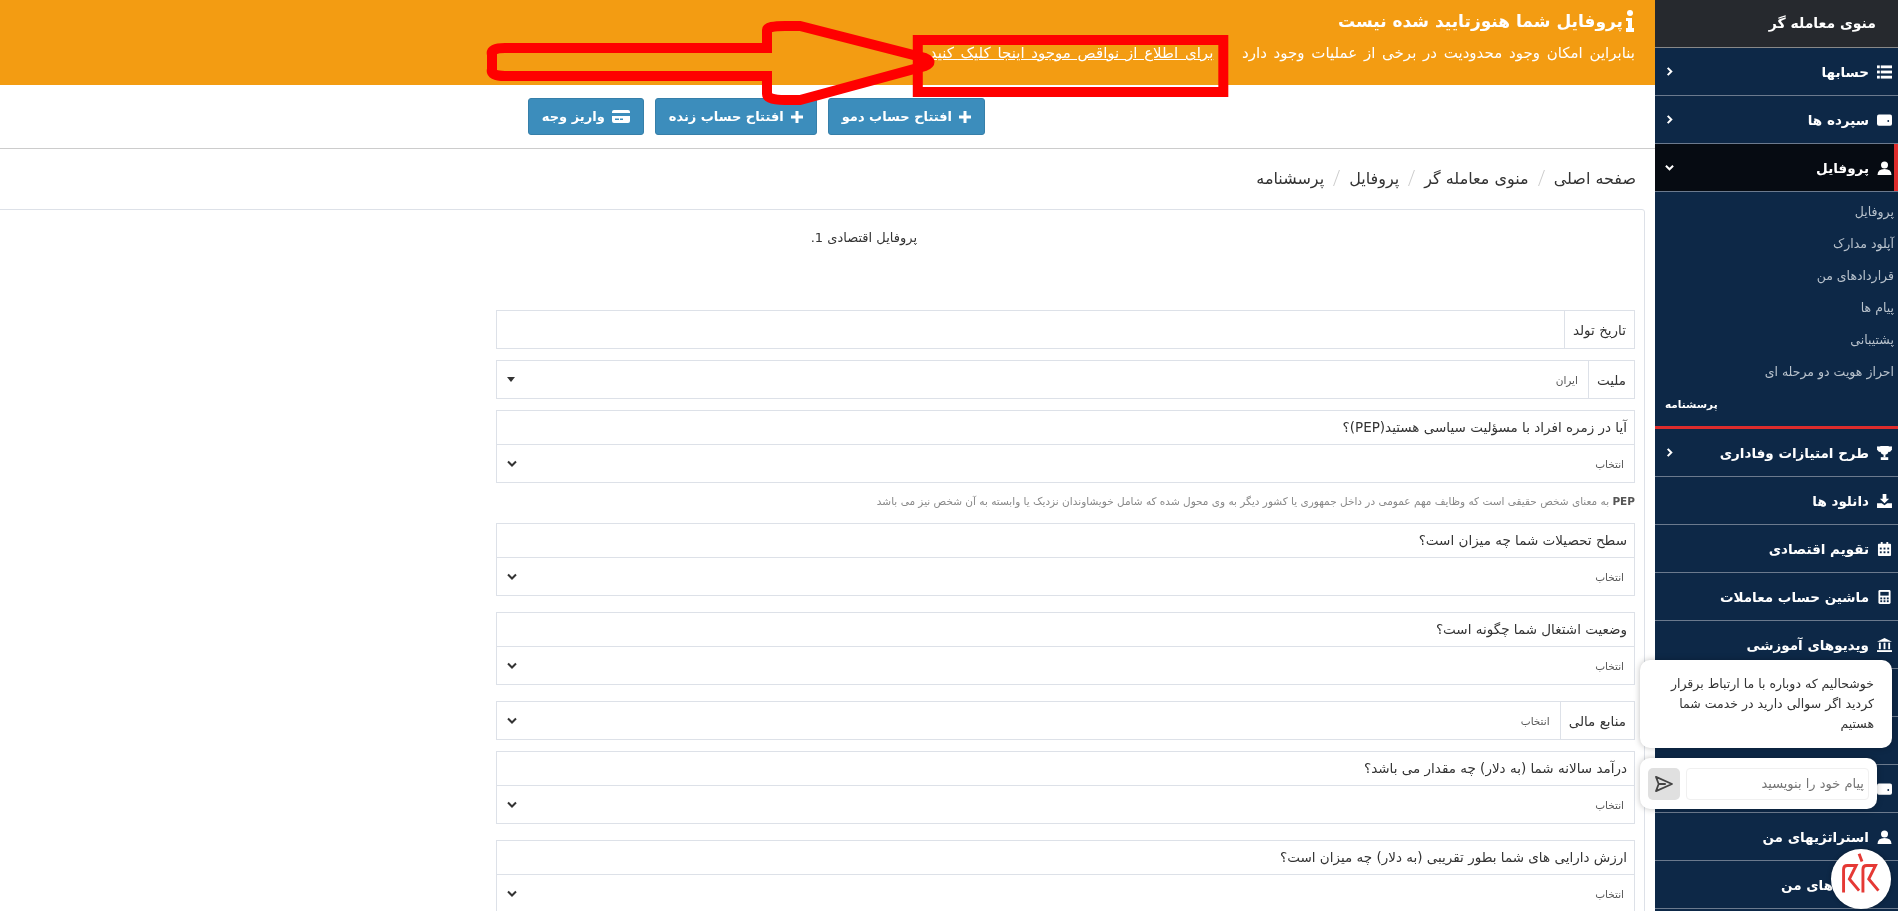  What do you see at coordinates (1065, 428) in the screenshot?
I see `question-label: آیا در زمره افراد با مسؤلیت سیاسی هستید(PEP)؟` at bounding box center [1065, 428].